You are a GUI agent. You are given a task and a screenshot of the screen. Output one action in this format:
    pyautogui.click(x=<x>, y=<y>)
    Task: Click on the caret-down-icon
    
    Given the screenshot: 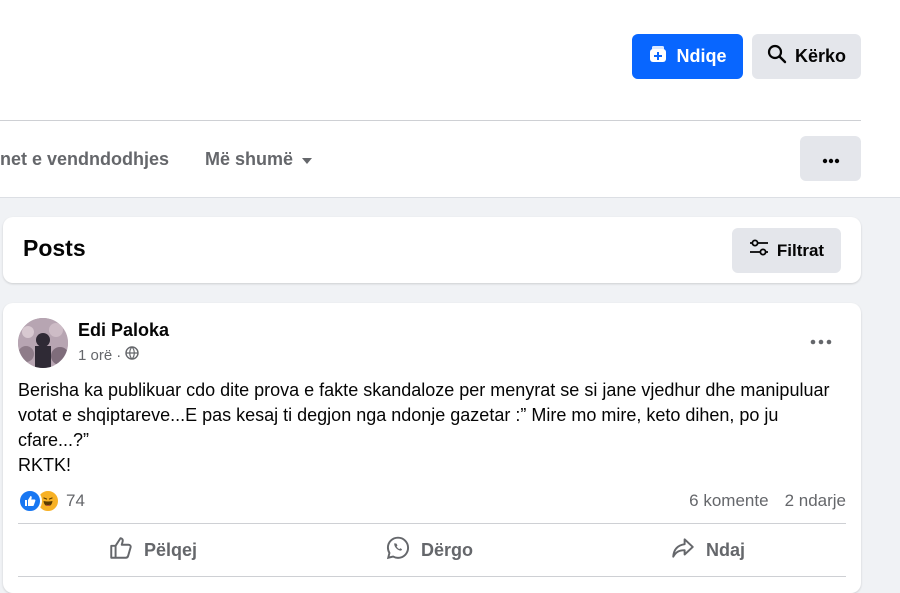 What is the action you would take?
    pyautogui.click(x=307, y=159)
    